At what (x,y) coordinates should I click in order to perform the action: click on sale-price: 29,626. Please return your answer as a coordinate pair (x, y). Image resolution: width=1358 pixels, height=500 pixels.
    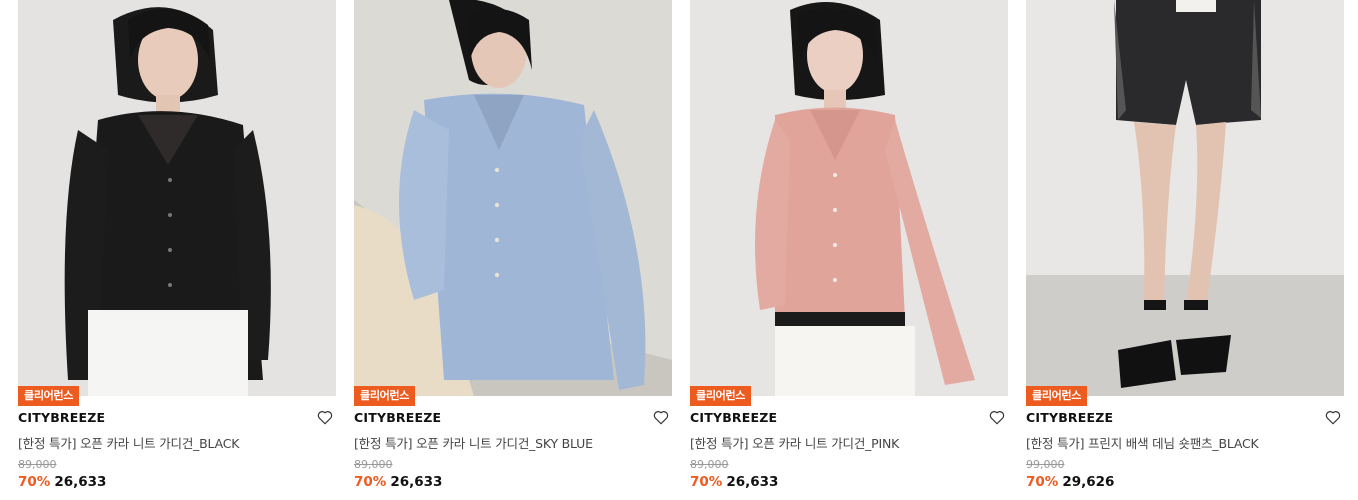
    Looking at the image, I should click on (1088, 482).